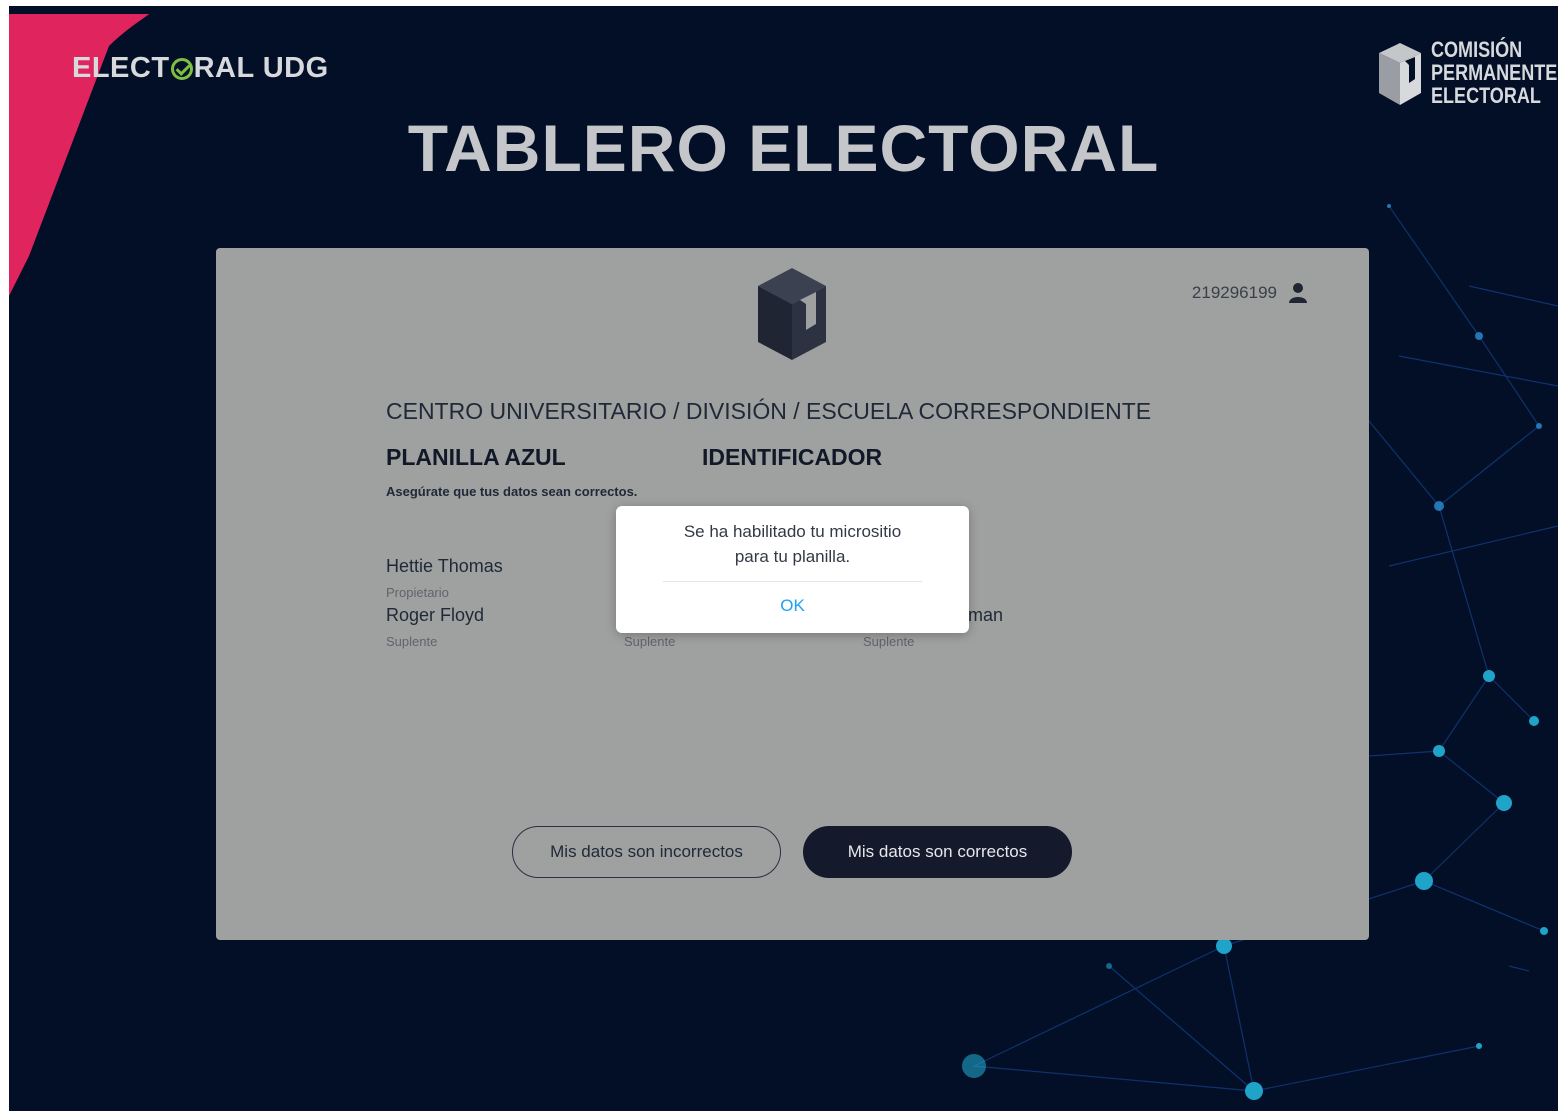 This screenshot has height=1111, width=1558. What do you see at coordinates (1477, 49) in the screenshot?
I see `brand-right-line-1: COMISIÓN` at bounding box center [1477, 49].